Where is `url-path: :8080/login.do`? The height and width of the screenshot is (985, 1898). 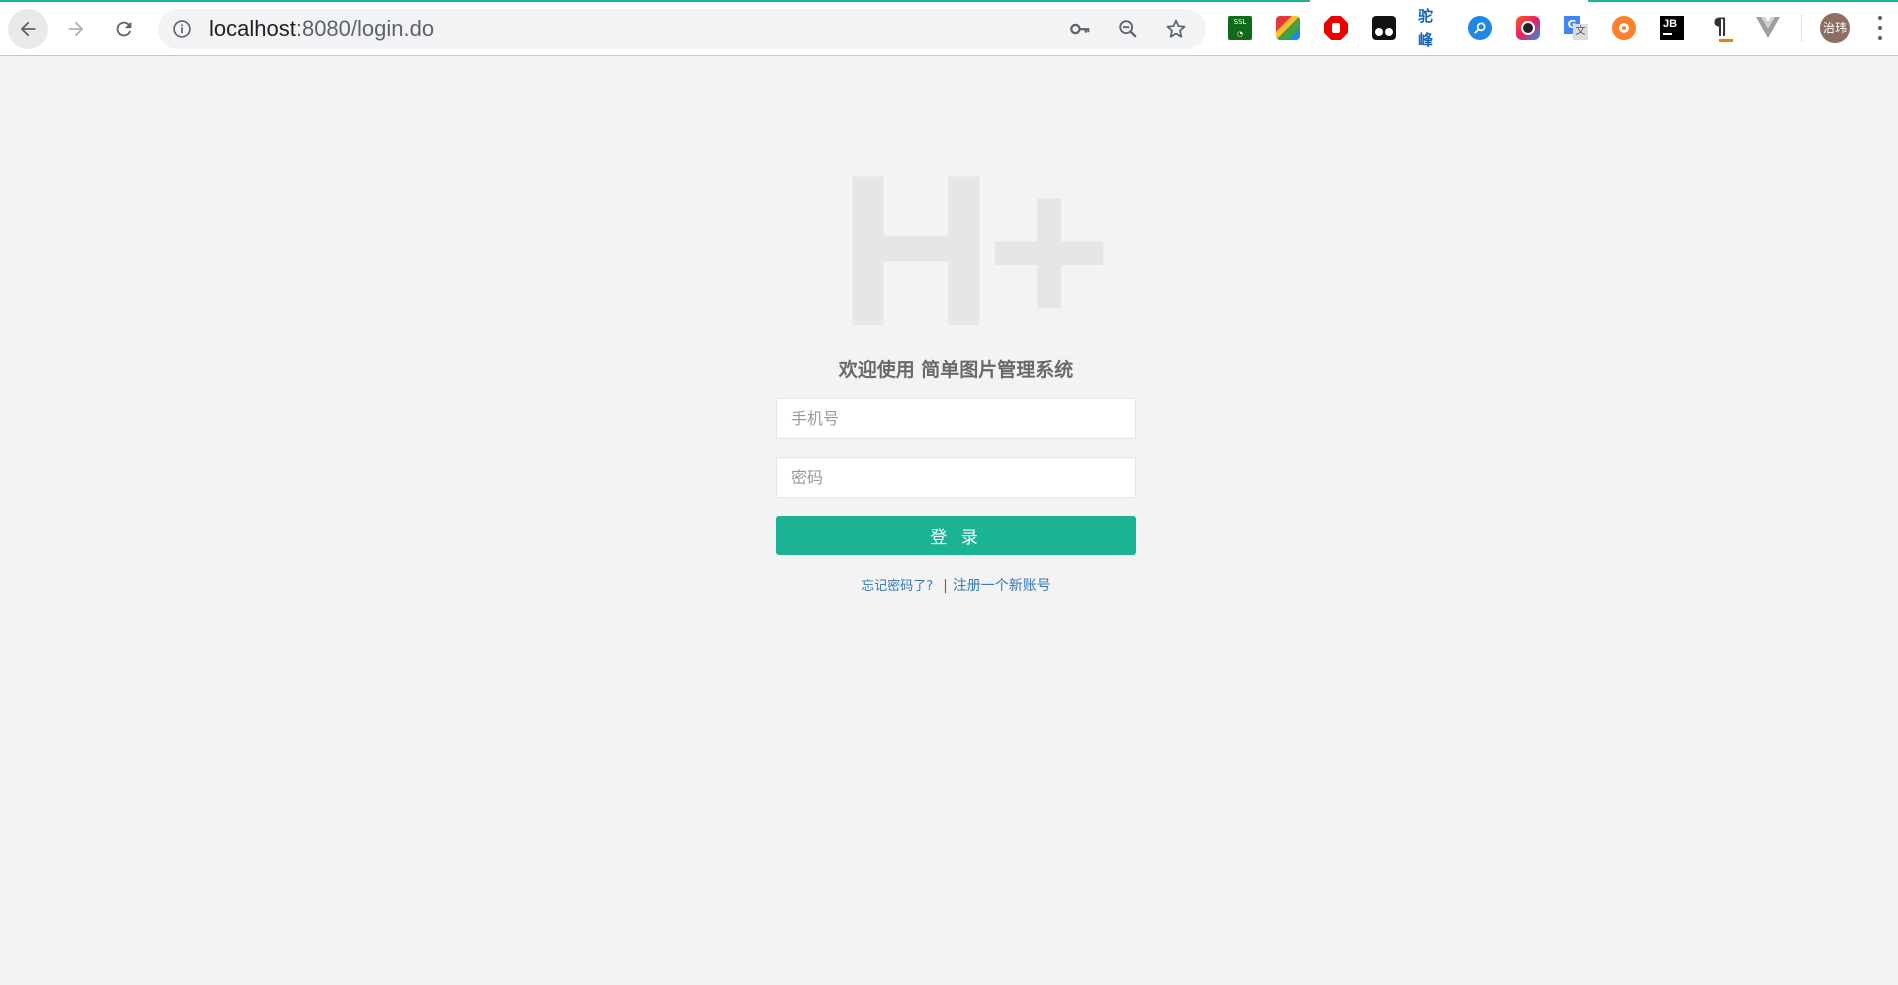
url-path: :8080/login.do is located at coordinates (365, 28).